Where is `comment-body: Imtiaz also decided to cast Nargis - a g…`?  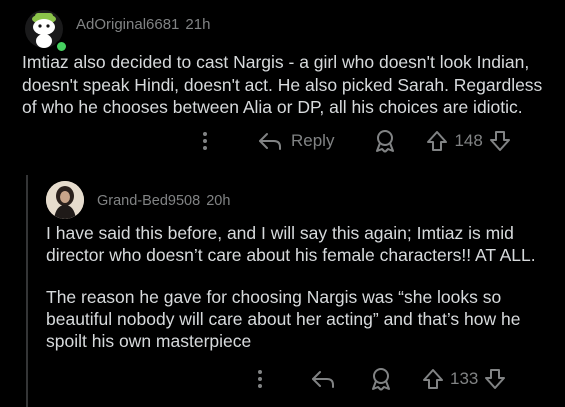 comment-body: Imtiaz also decided to cast Nargis - a g… is located at coordinates (282, 84).